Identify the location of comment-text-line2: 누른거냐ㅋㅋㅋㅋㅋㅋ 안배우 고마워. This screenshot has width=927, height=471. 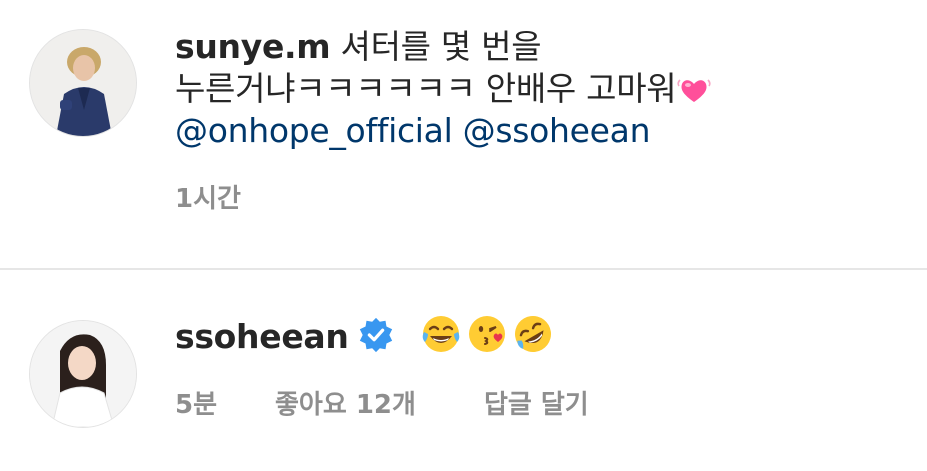
(426, 88).